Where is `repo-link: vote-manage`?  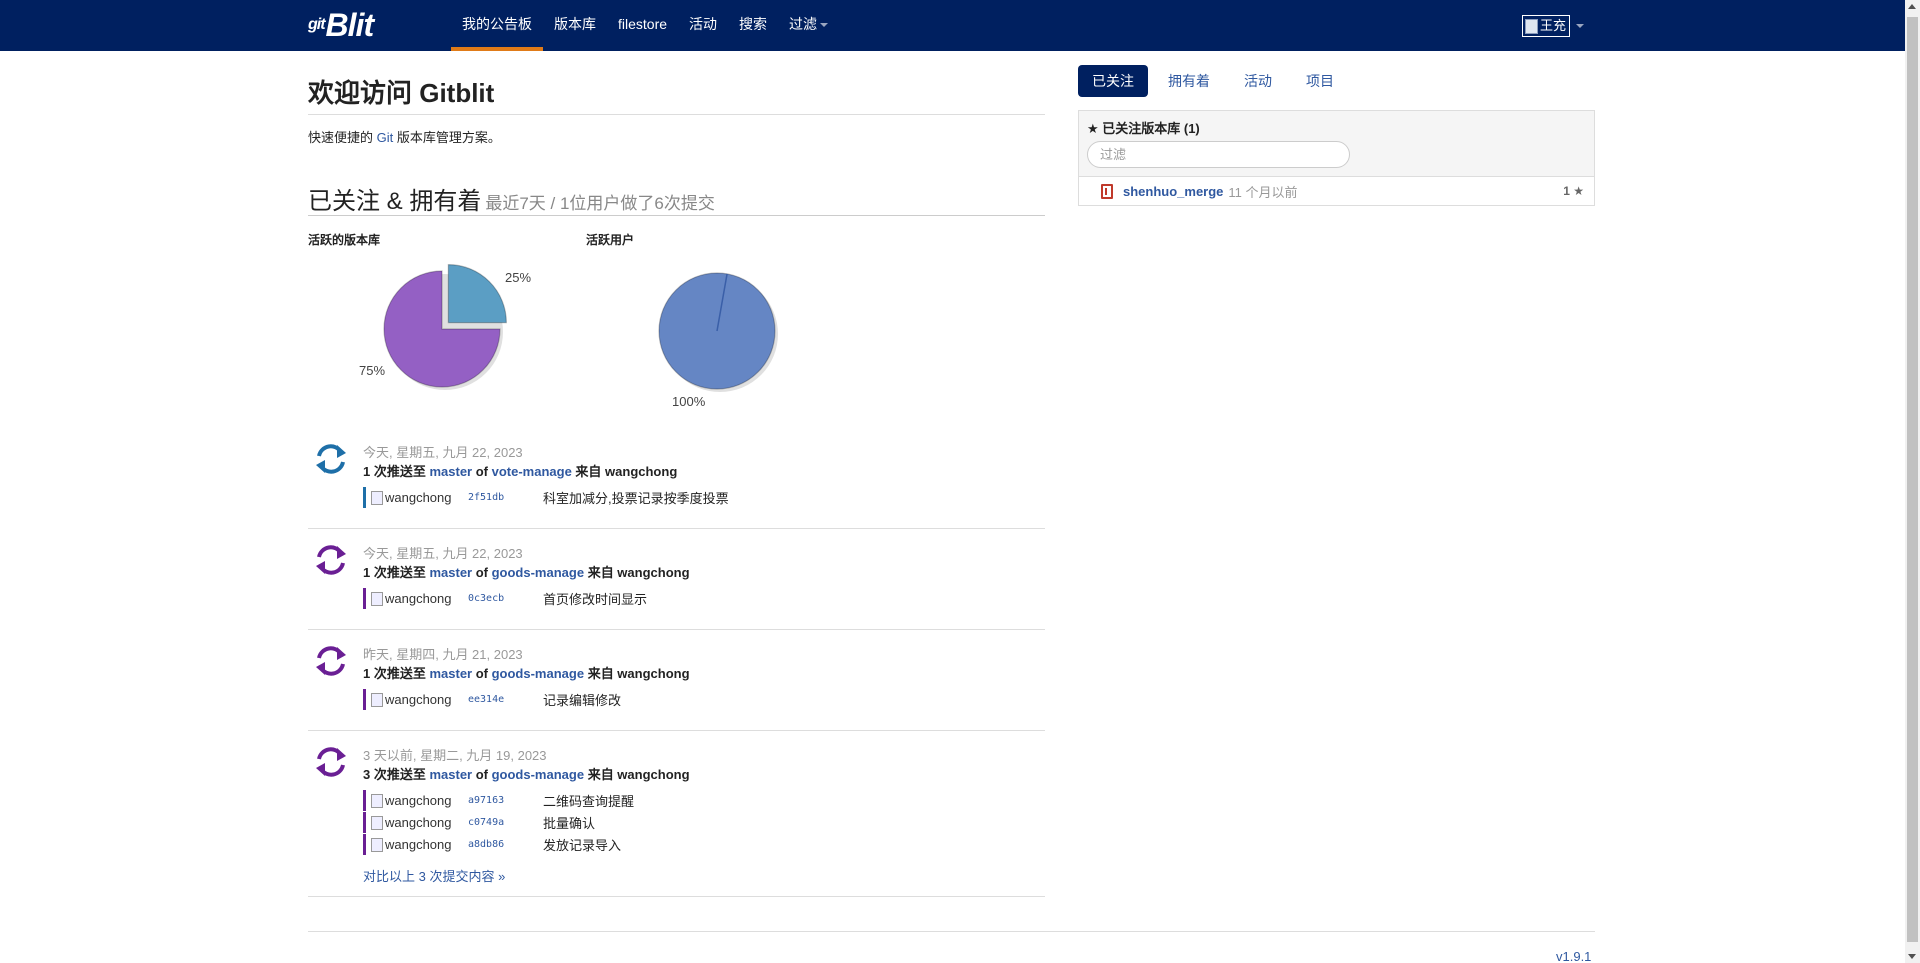
repo-link: vote-manage is located at coordinates (532, 471).